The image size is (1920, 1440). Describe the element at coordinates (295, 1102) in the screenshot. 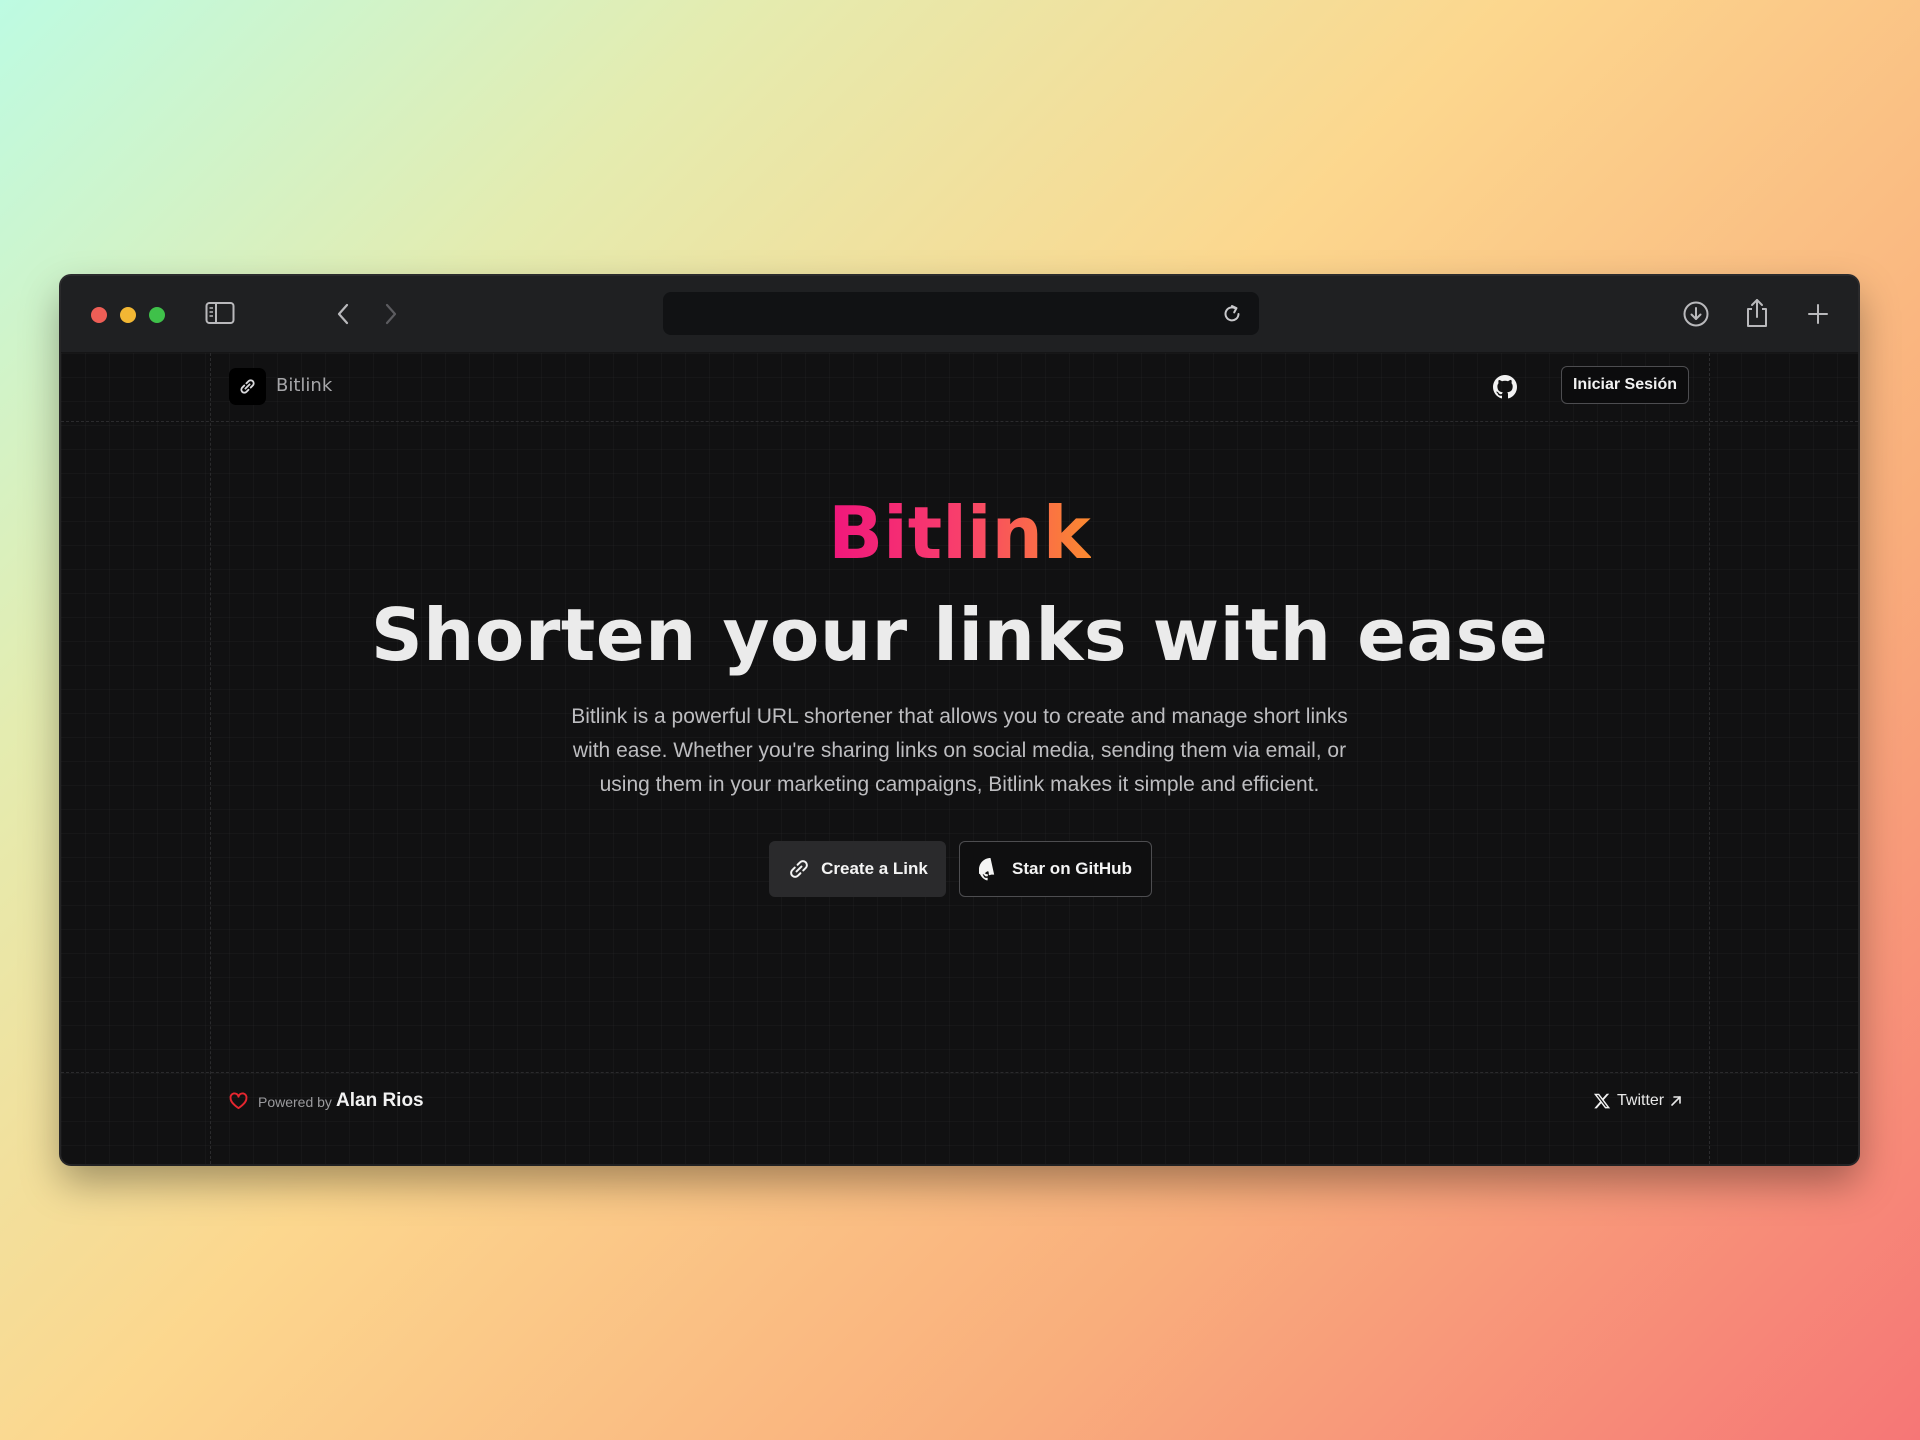

I see `powered-by-label: Powered by` at that location.